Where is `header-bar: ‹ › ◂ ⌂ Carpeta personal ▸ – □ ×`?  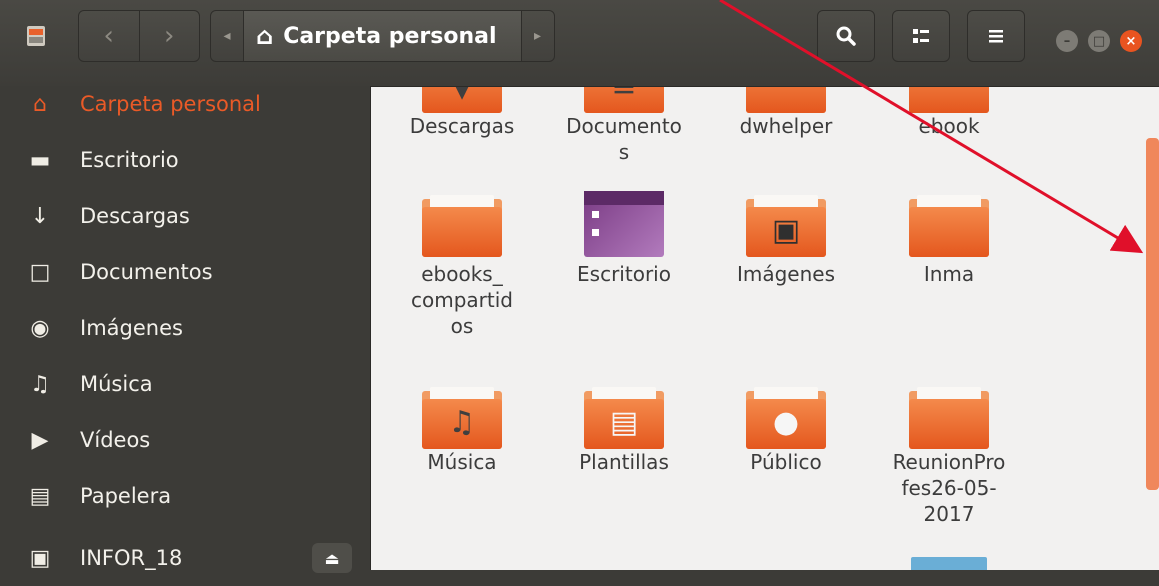
header-bar: ‹ › ◂ ⌂ Carpeta personal ▸ – □ × is located at coordinates (579, 43).